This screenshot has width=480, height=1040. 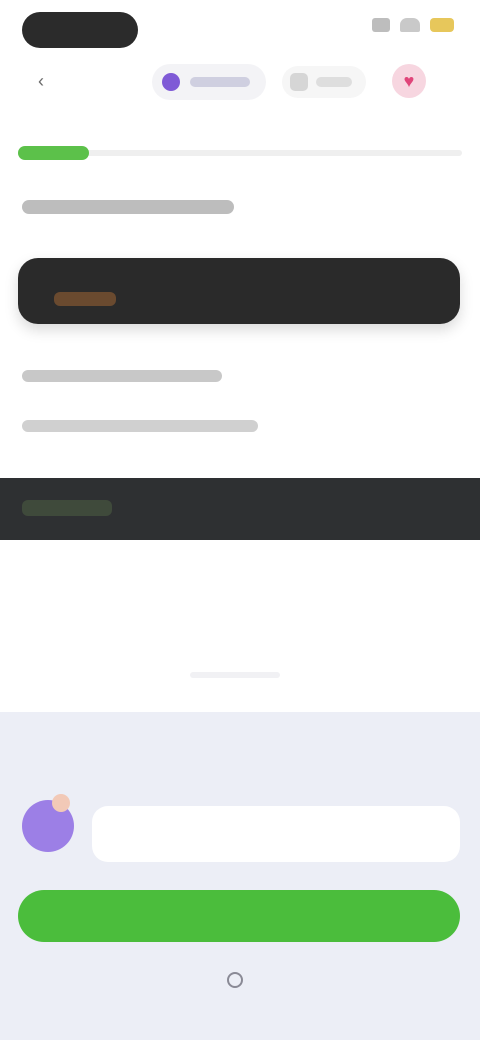 I want to click on ai-tutor-chip, so click(x=209, y=82).